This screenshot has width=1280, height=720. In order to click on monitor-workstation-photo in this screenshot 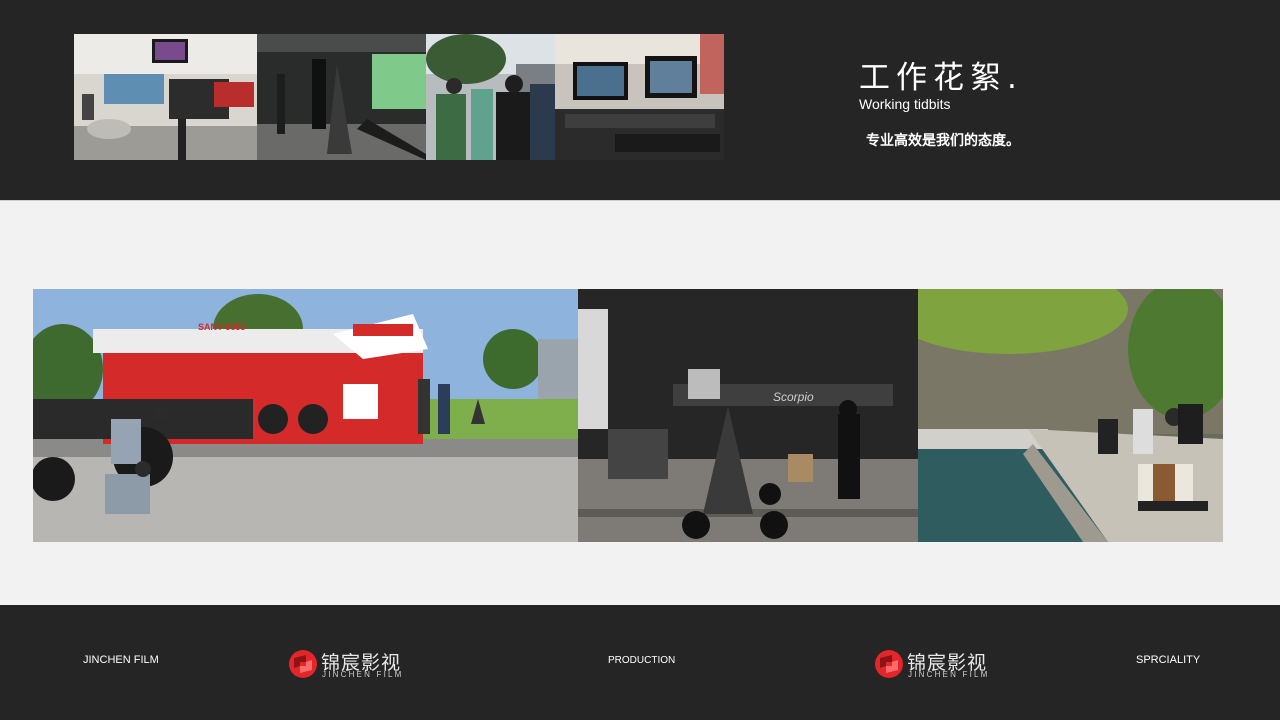, I will do `click(639, 97)`.